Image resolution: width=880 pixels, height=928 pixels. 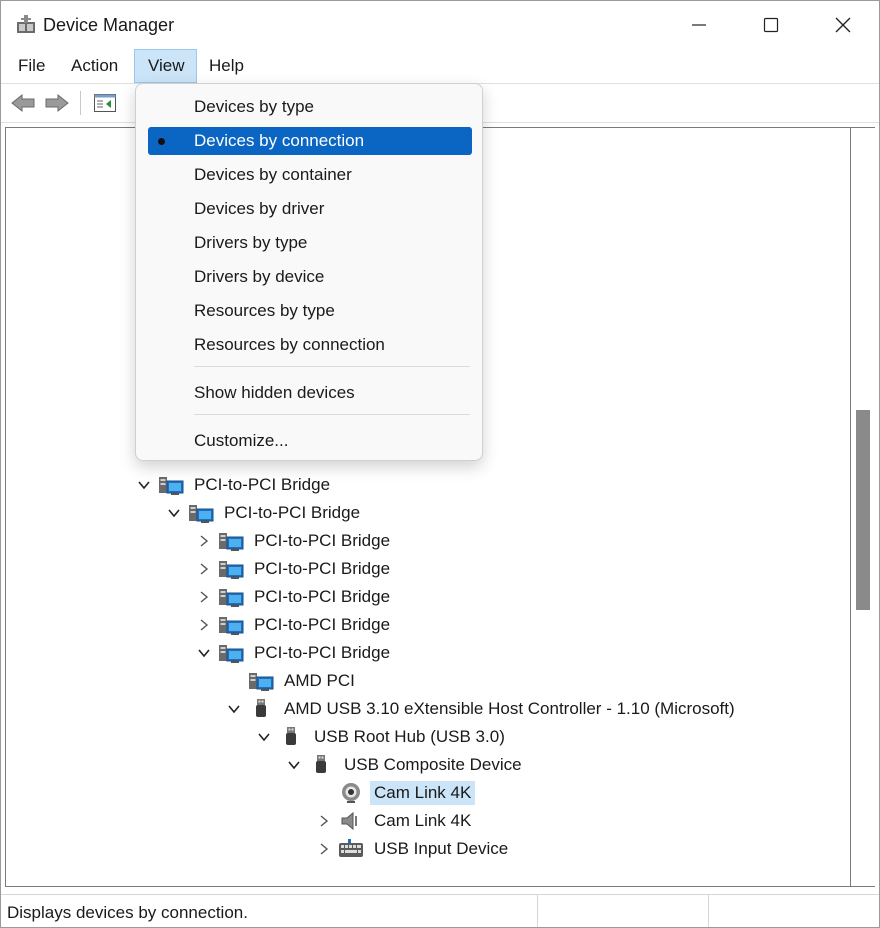 I want to click on tree-row-label: USB Composite Device, so click(x=433, y=764).